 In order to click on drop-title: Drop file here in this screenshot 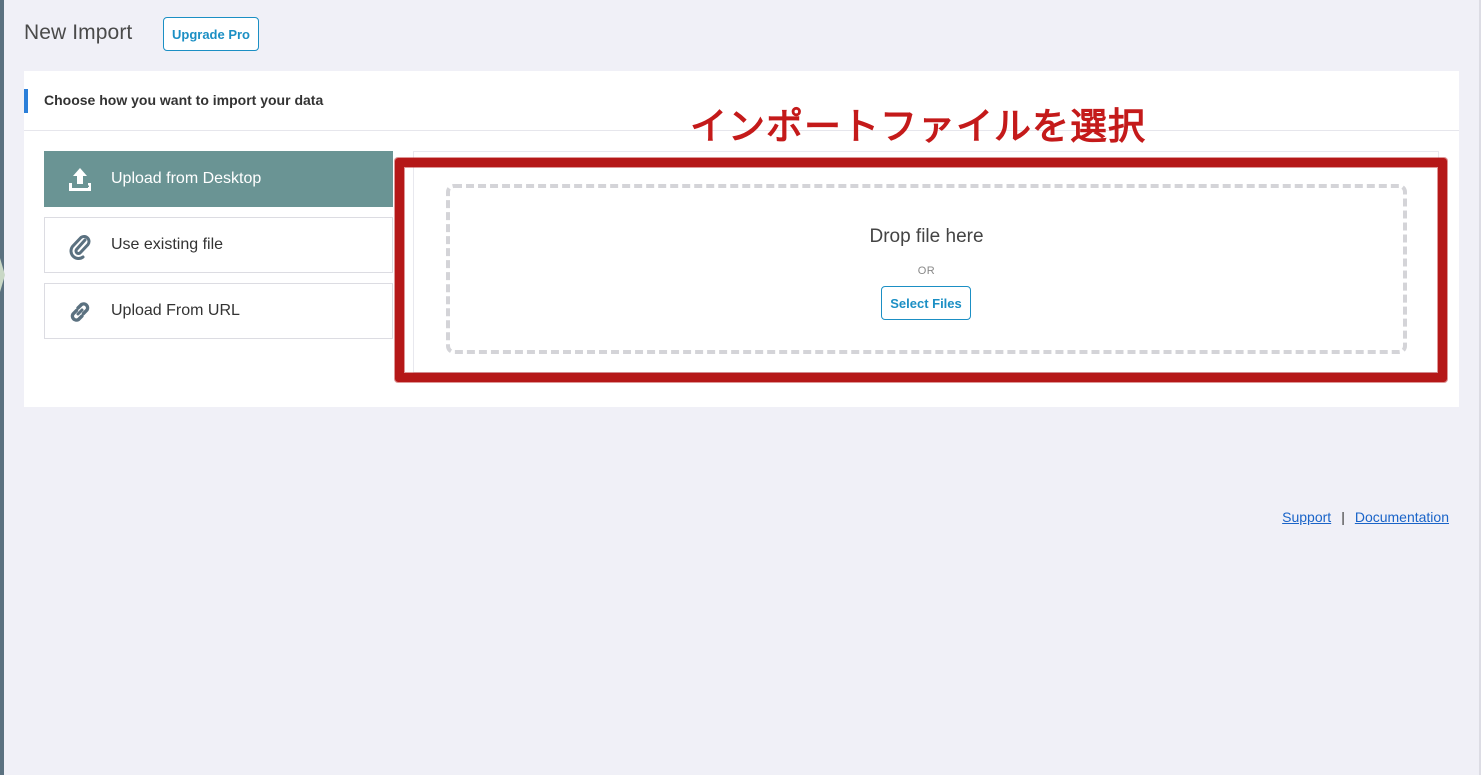, I will do `click(926, 236)`.